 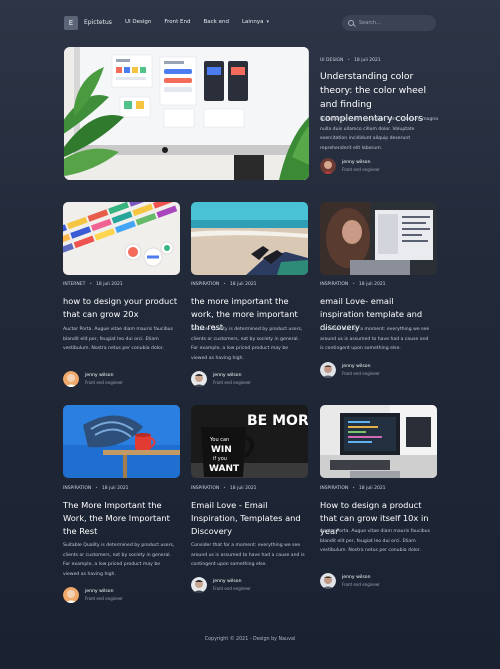 What do you see at coordinates (224, 469) in the screenshot?
I see `mug-text-line-4: WANT` at bounding box center [224, 469].